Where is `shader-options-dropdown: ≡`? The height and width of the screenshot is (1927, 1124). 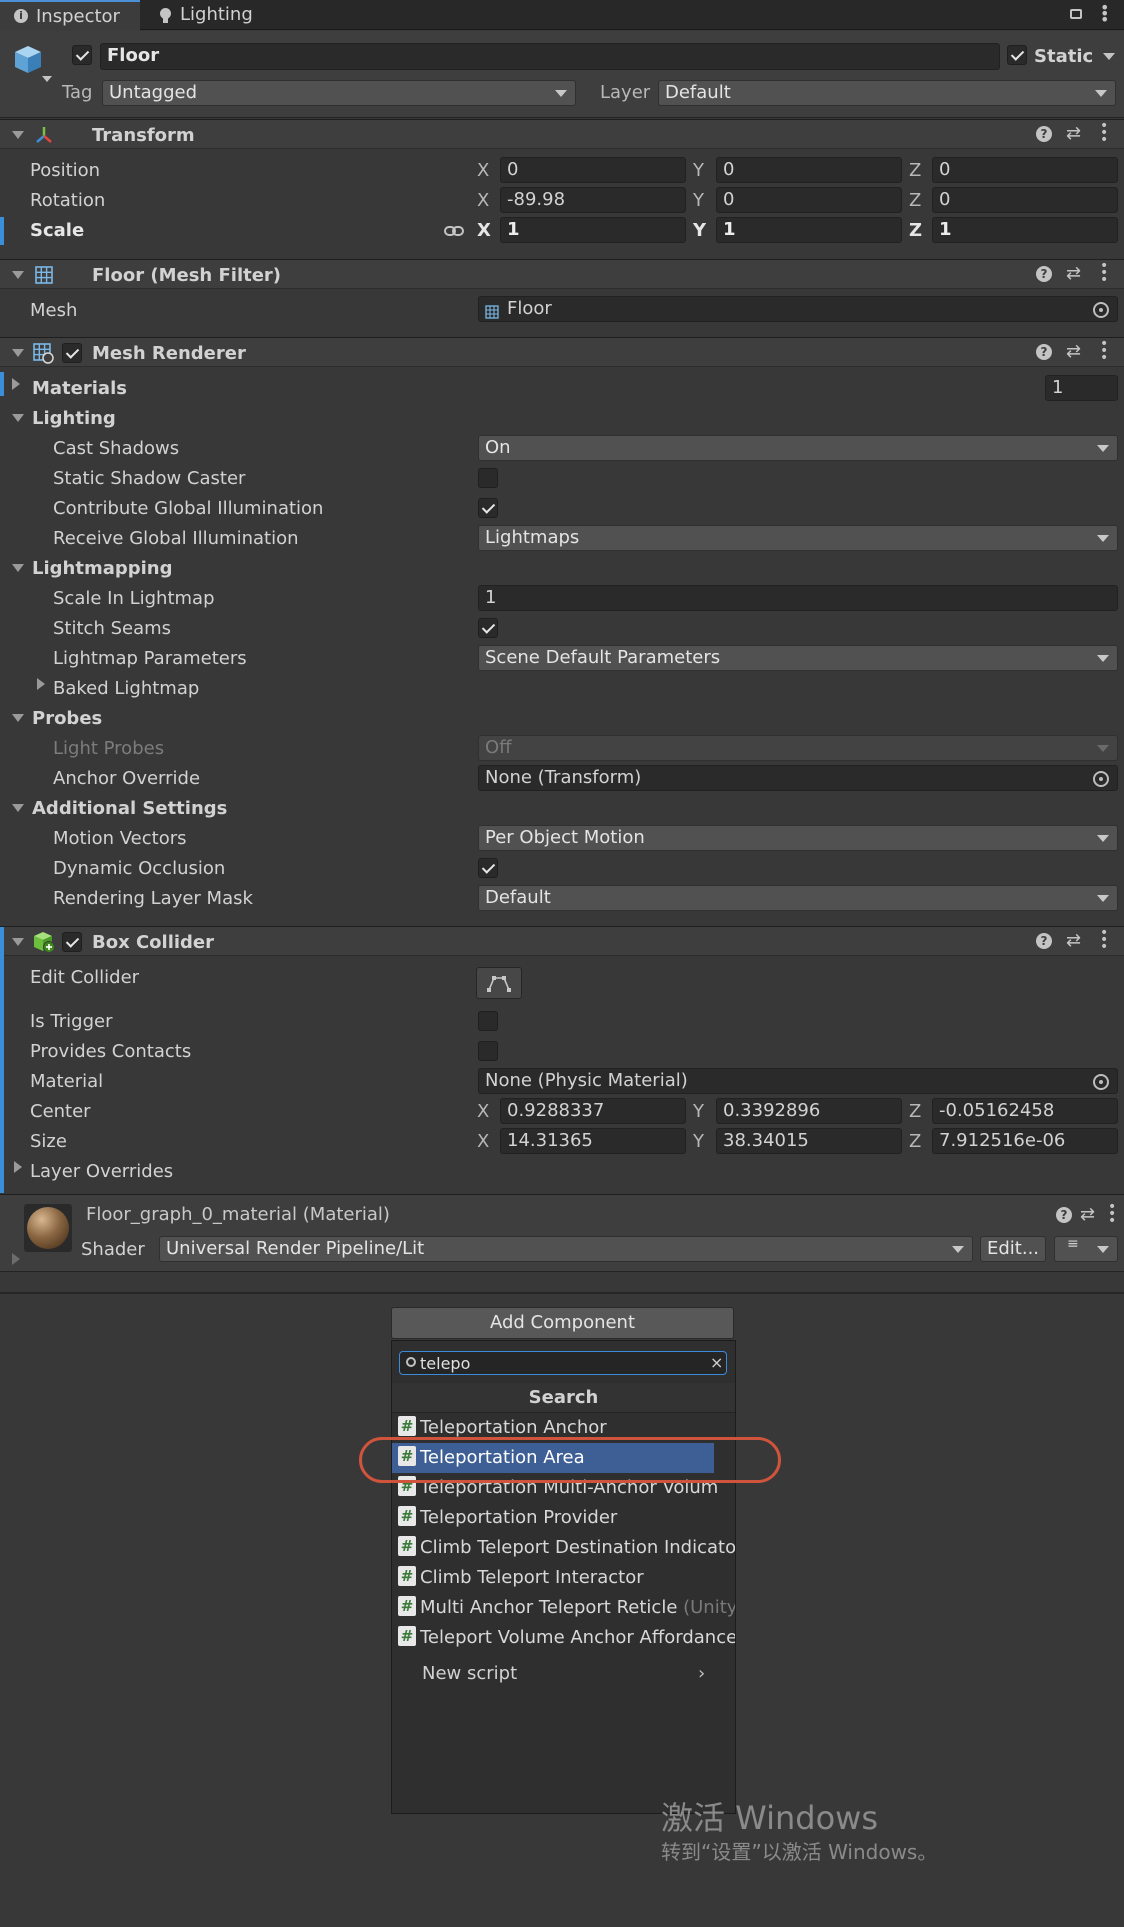
shader-options-dropdown: ≡ is located at coordinates (1086, 1249).